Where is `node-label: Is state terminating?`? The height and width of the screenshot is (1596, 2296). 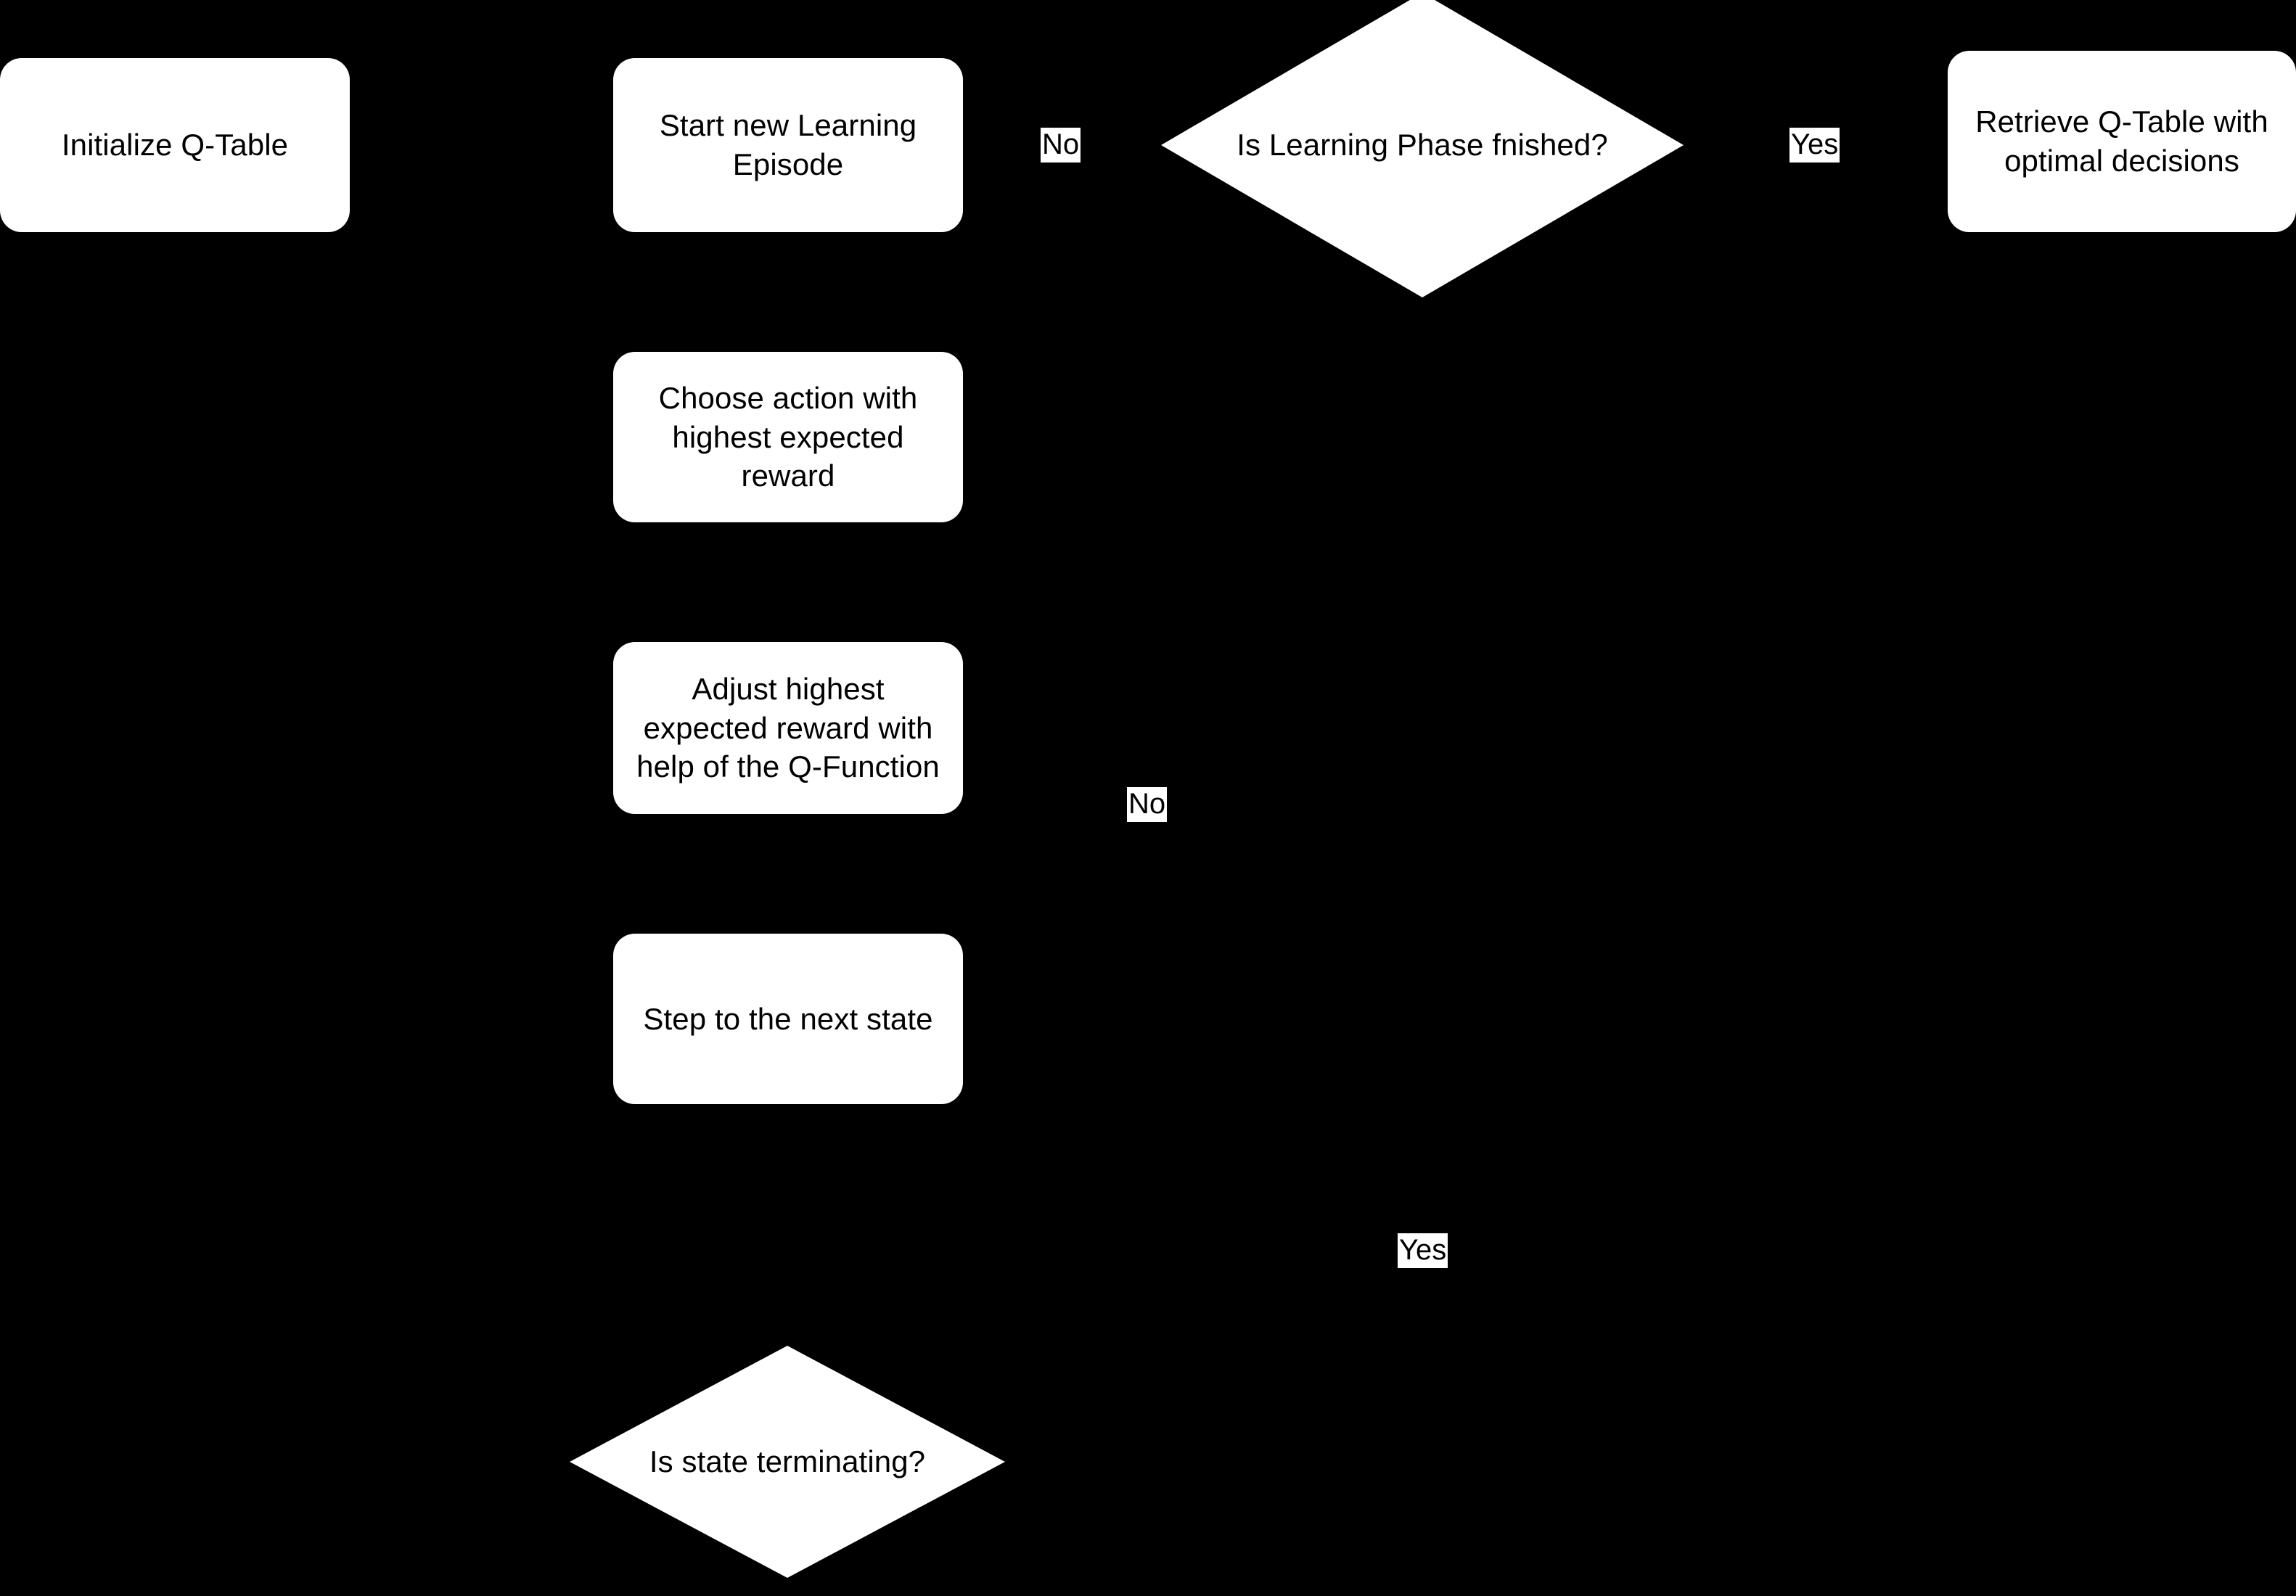 node-label: Is state terminating? is located at coordinates (787, 1462).